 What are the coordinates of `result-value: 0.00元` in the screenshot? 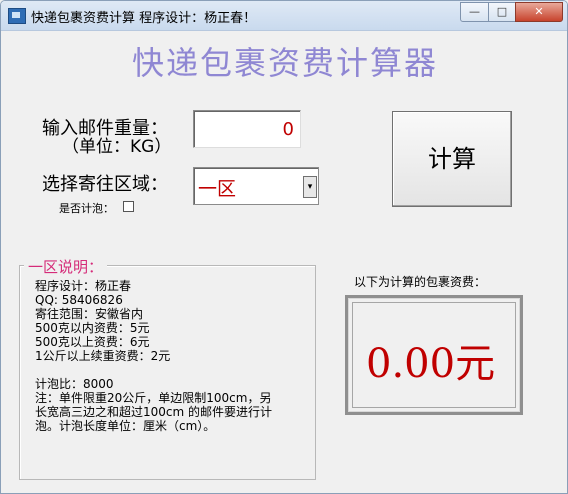 It's located at (431, 364).